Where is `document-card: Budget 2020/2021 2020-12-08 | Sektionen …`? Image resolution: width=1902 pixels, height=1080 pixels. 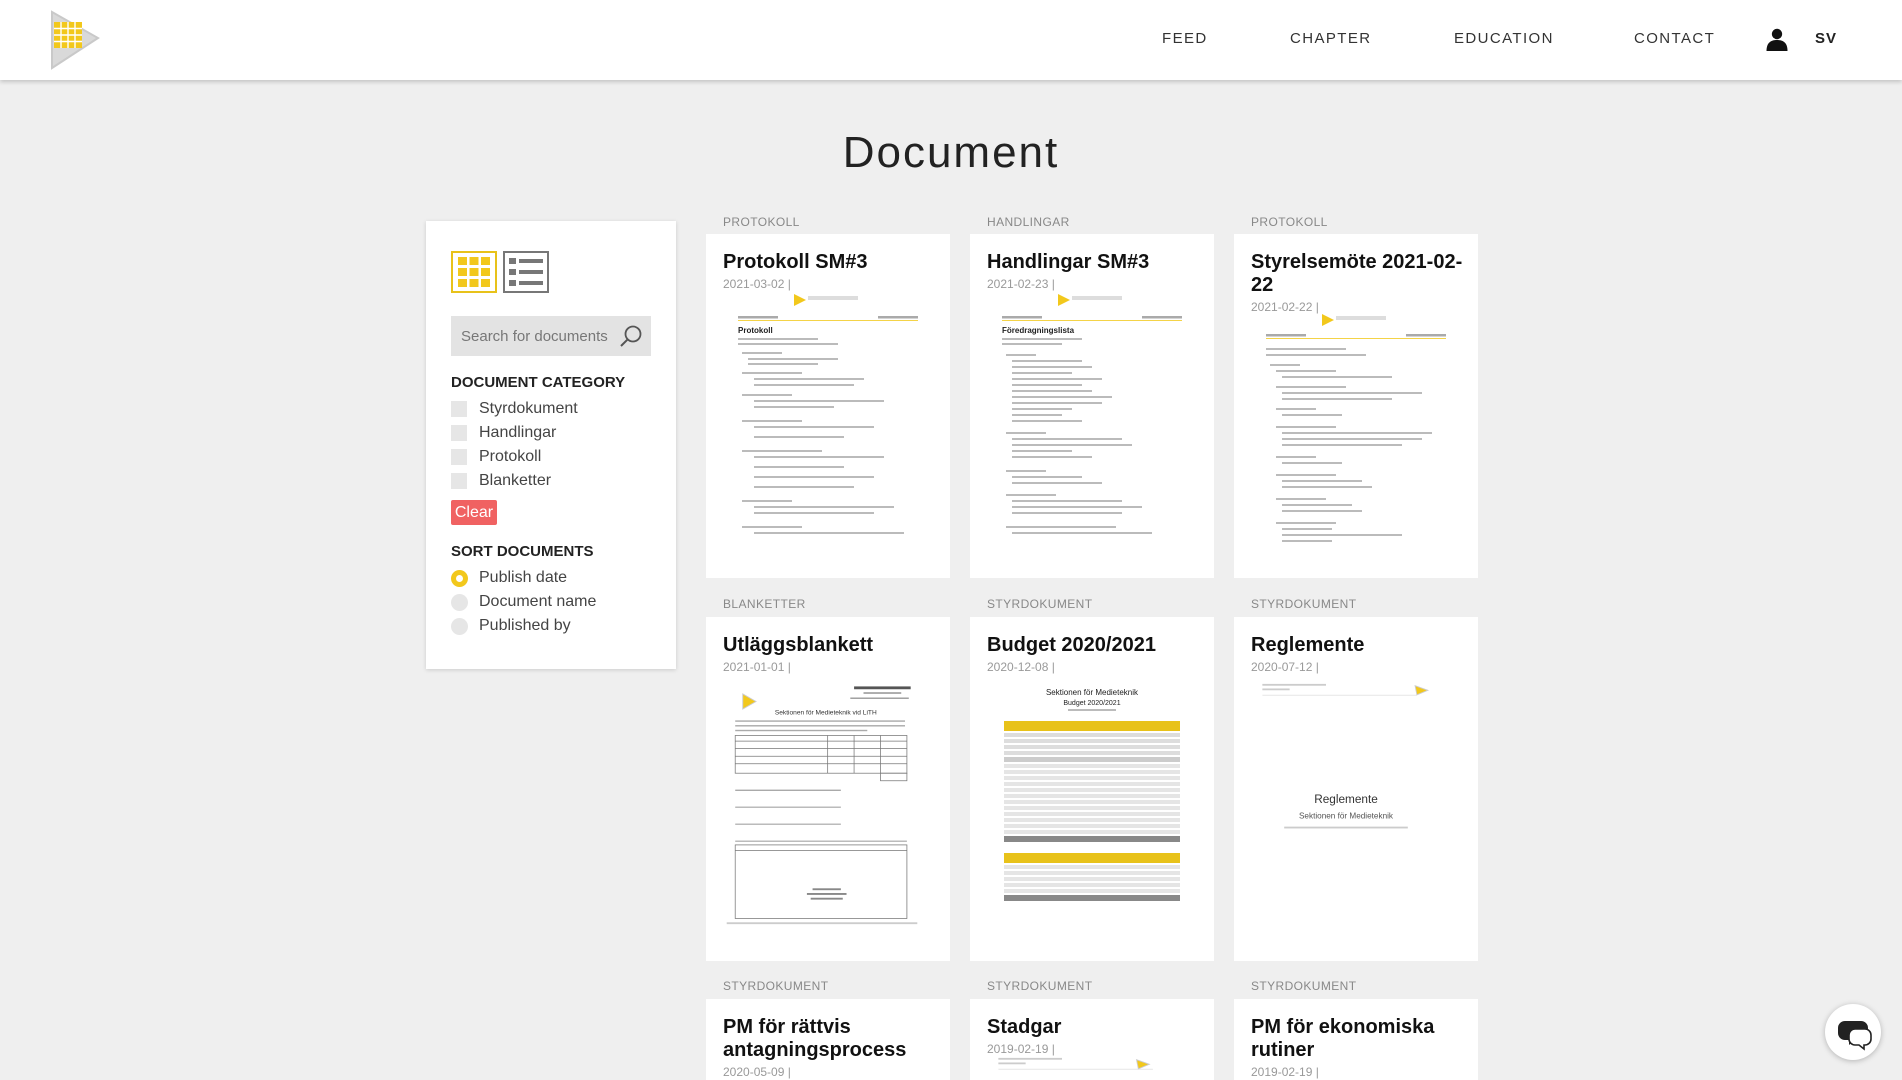 document-card: Budget 2020/2021 2020-12-08 | Sektionen … is located at coordinates (1092, 789).